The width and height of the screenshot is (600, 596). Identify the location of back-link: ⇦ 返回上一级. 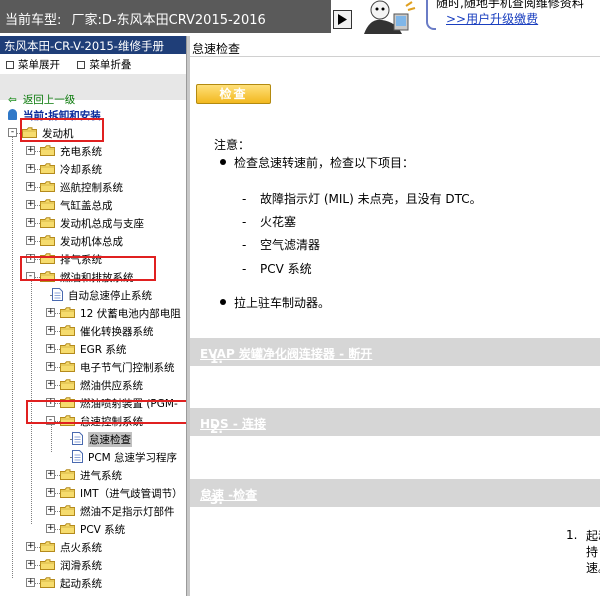
(41, 99).